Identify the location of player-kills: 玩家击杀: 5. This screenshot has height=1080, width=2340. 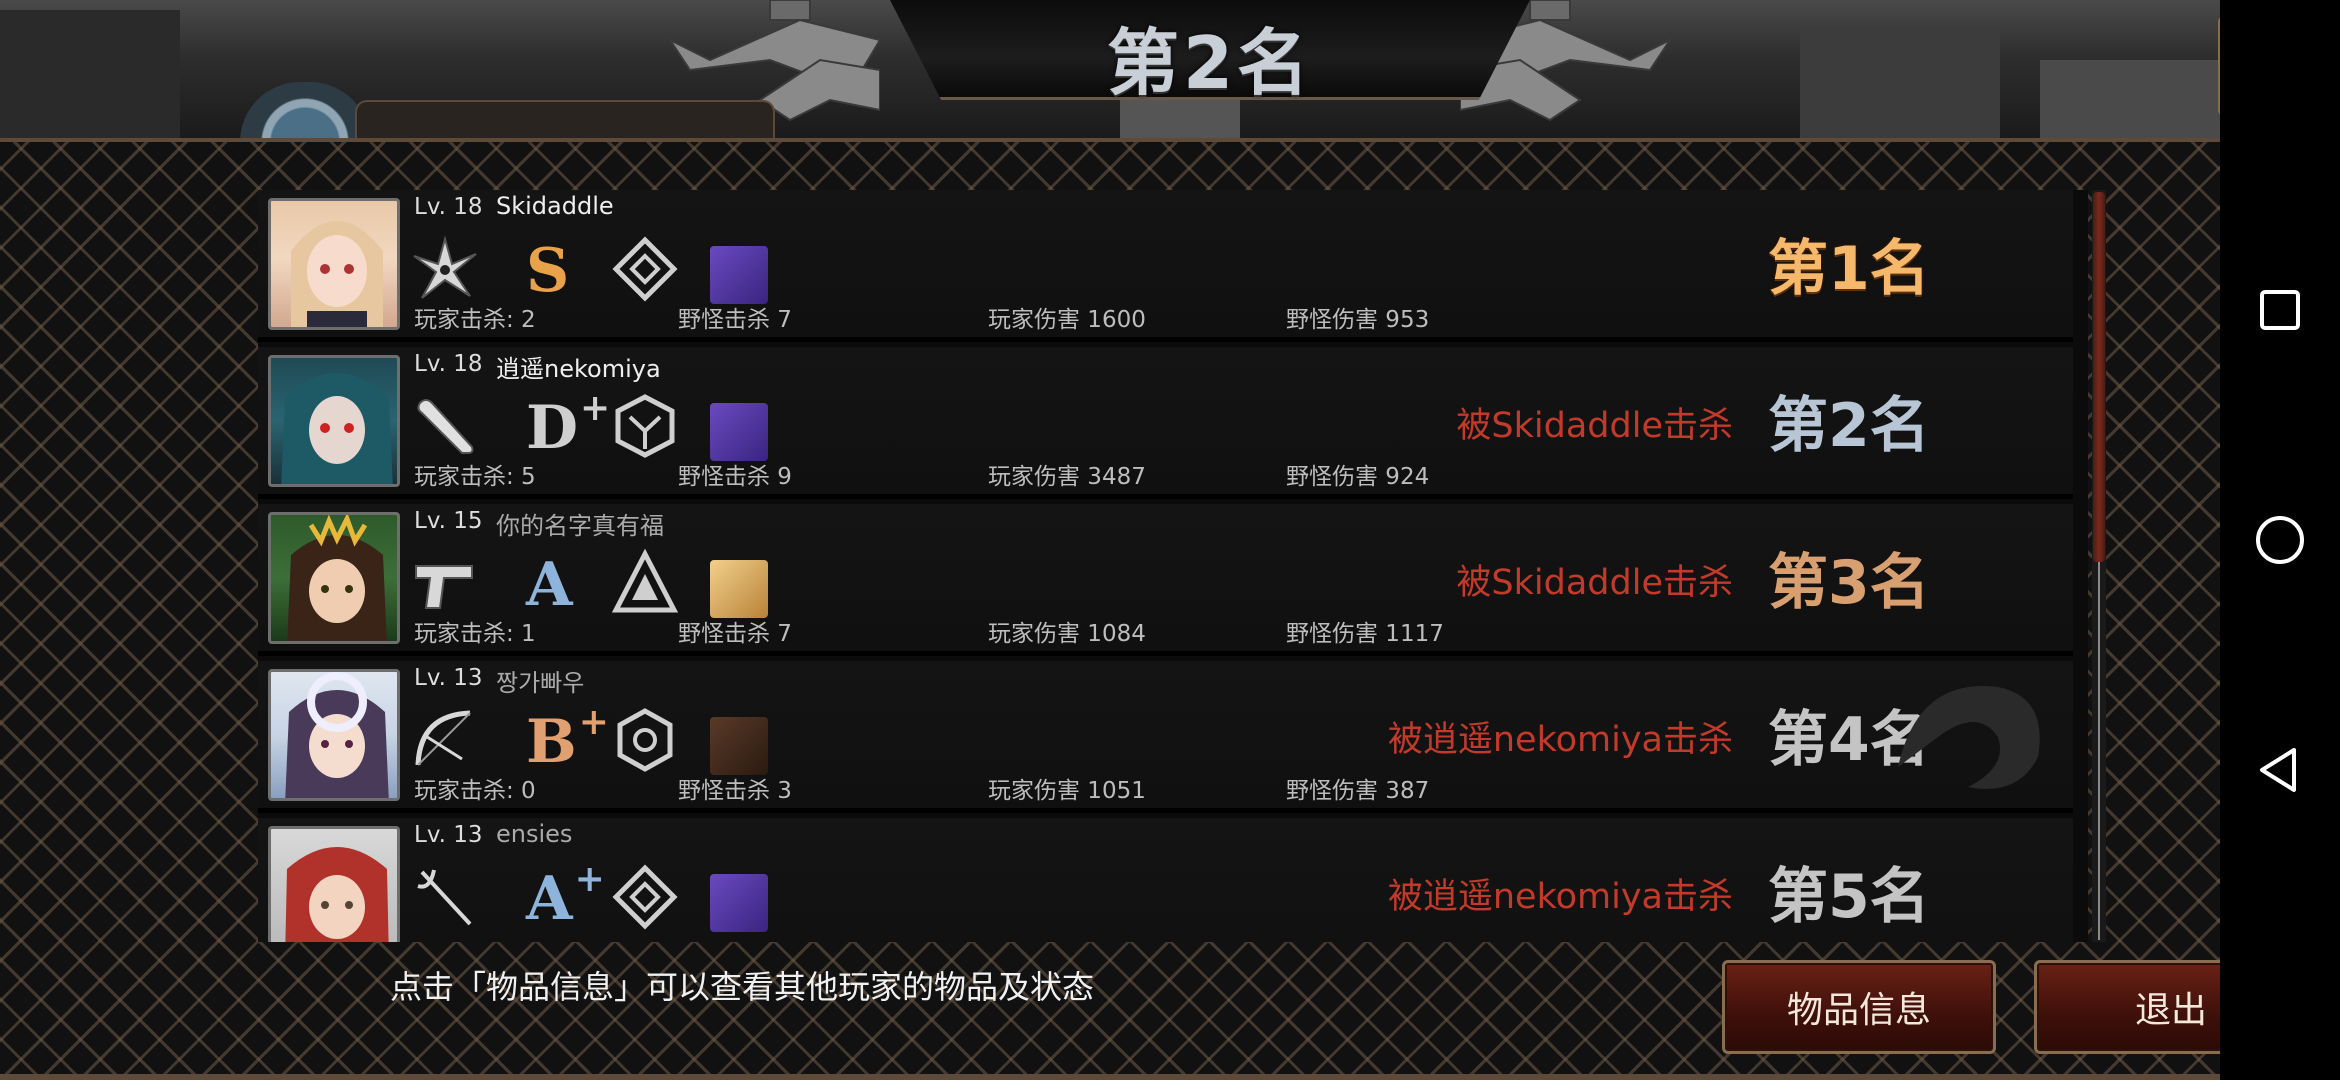
(475, 477).